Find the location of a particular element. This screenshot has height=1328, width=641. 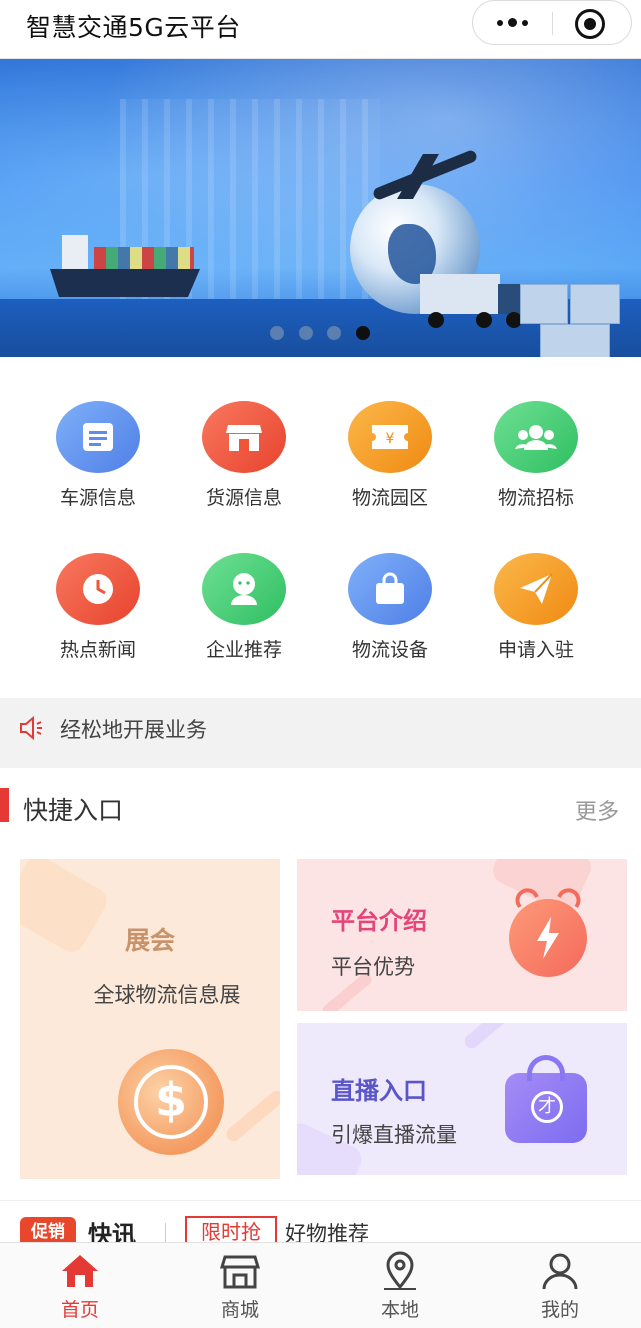

mini-program-capsule is located at coordinates (552, 22).